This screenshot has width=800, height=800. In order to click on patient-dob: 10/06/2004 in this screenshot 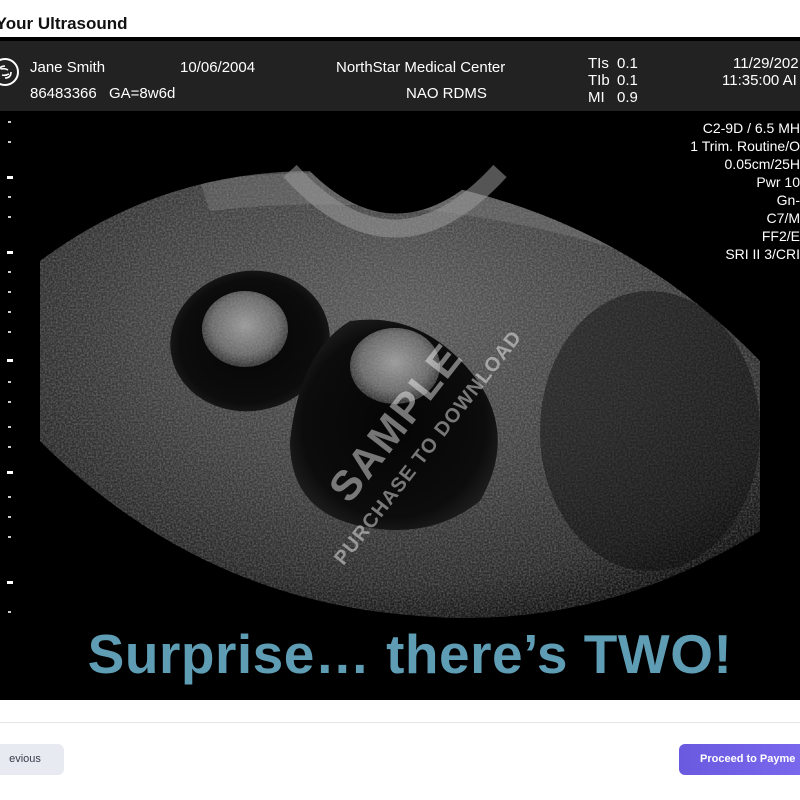, I will do `click(218, 67)`.